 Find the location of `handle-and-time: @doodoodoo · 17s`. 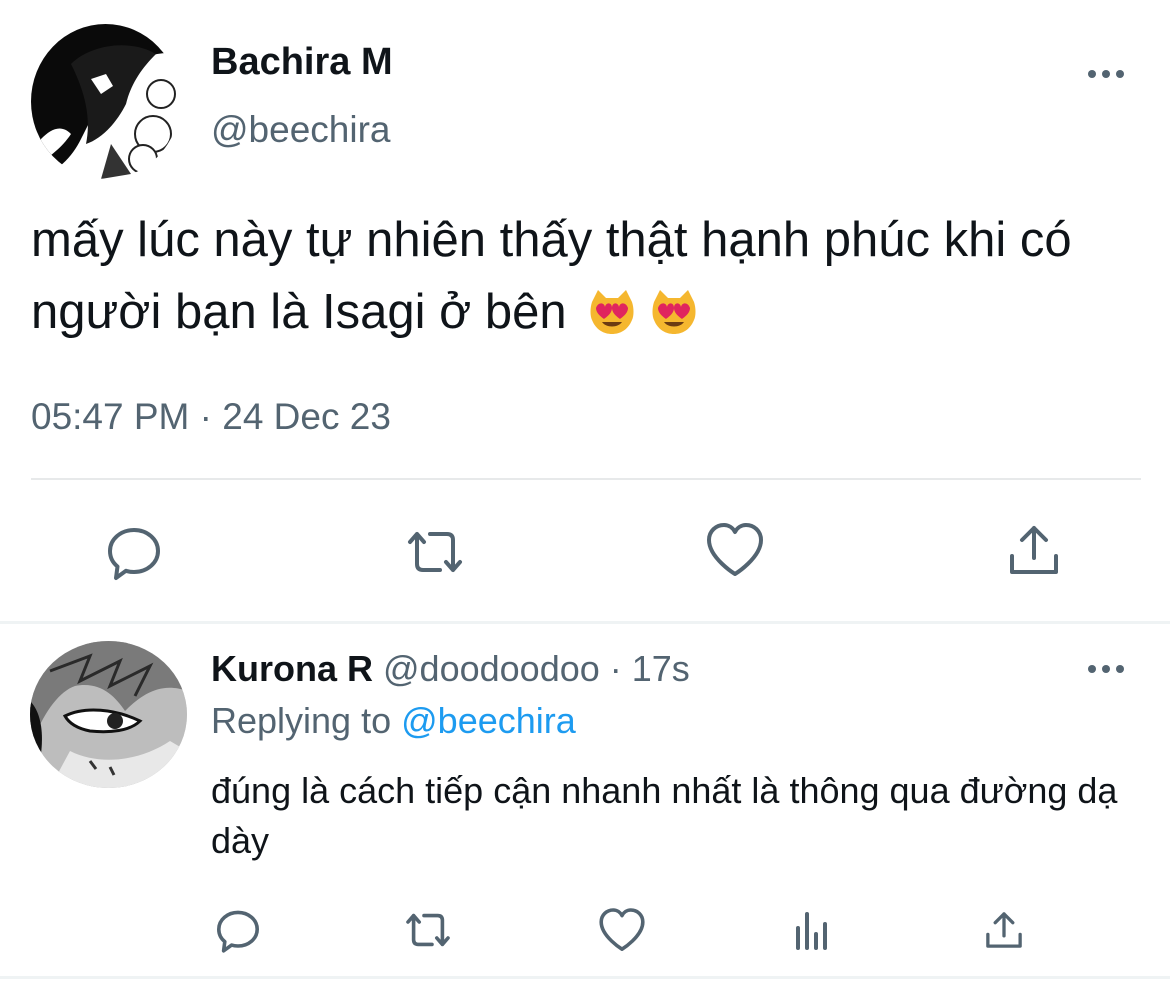

handle-and-time: @doodoodoo · 17s is located at coordinates (536, 668).